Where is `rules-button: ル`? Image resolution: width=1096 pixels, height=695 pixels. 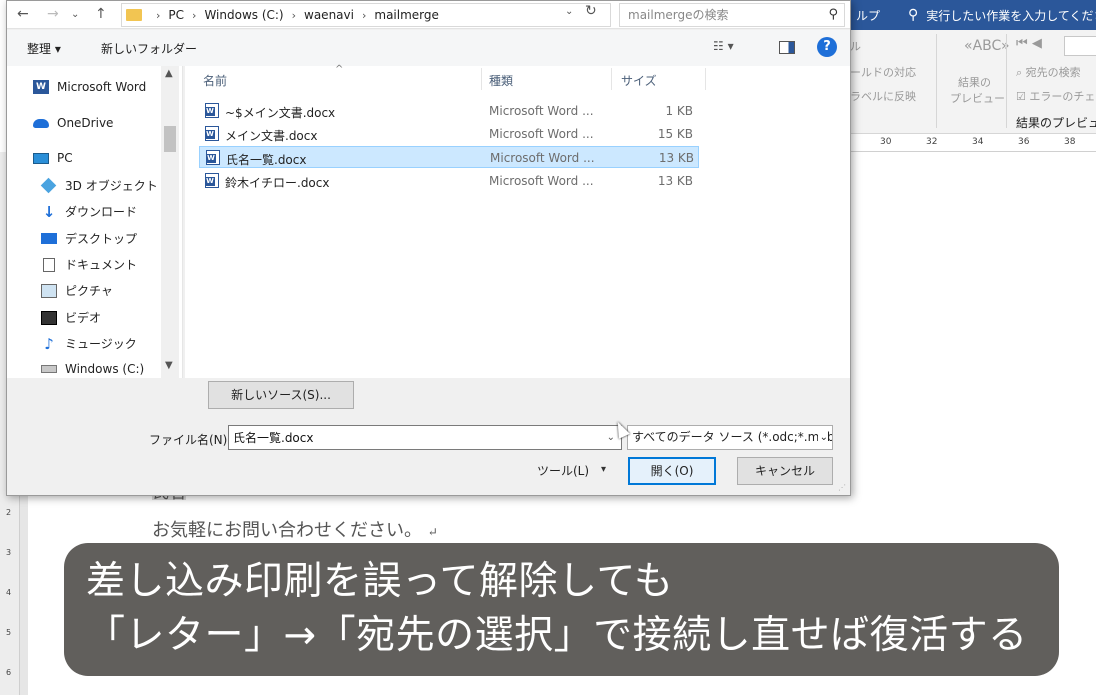
rules-button: ル is located at coordinates (855, 46).